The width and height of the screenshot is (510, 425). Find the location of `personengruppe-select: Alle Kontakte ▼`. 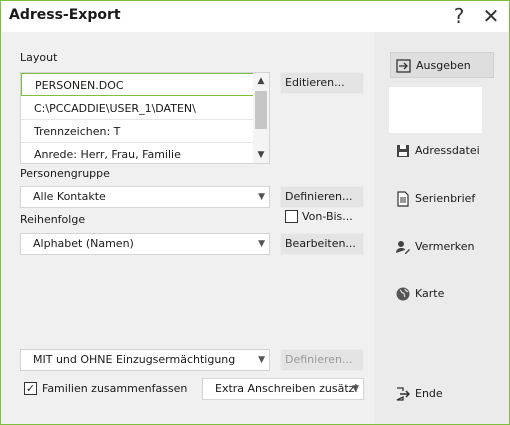

personengruppe-select: Alle Kontakte ▼ is located at coordinates (145, 197).